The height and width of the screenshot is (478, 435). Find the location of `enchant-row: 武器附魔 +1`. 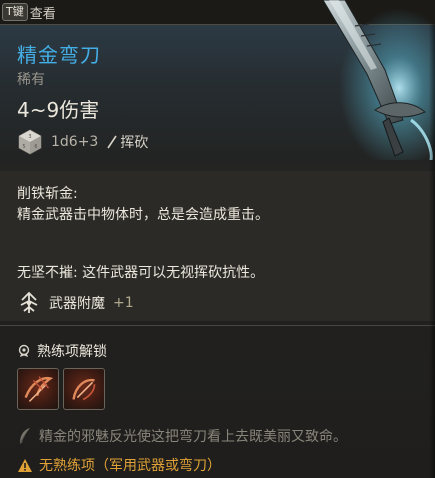

enchant-row: 武器附魔 +1 is located at coordinates (75, 303).